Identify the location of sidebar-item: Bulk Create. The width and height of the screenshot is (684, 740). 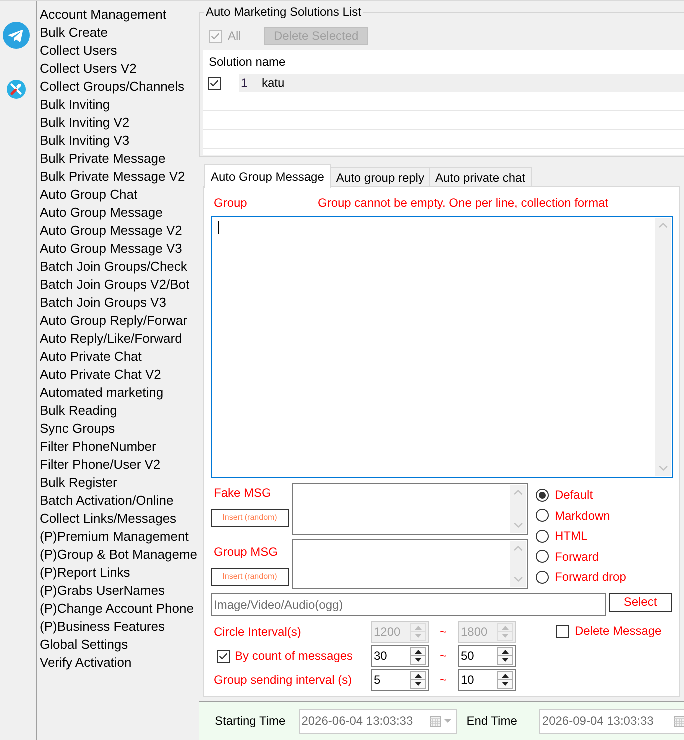
(74, 33).